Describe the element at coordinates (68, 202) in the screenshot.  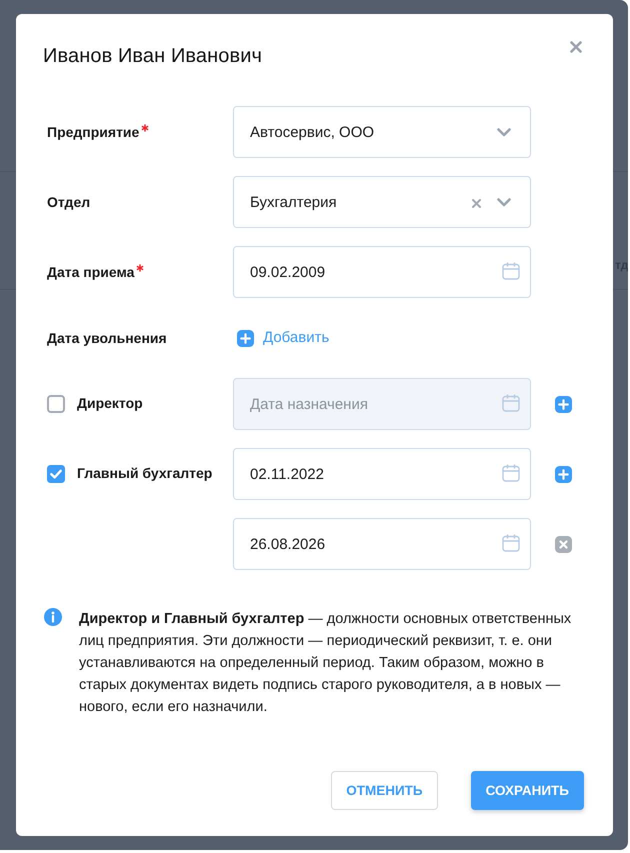
I see `field-label: Отдел` at that location.